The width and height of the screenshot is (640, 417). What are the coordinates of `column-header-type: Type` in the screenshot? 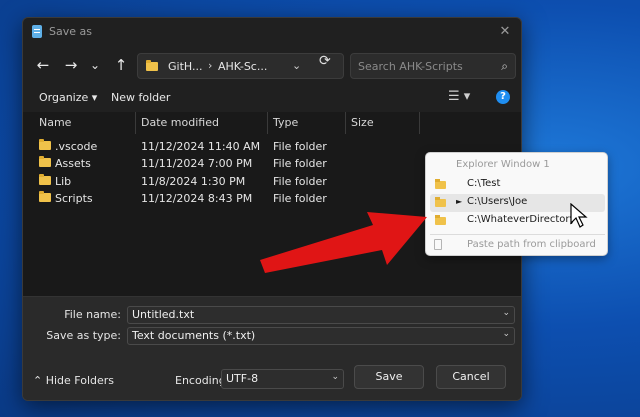 It's located at (285, 123).